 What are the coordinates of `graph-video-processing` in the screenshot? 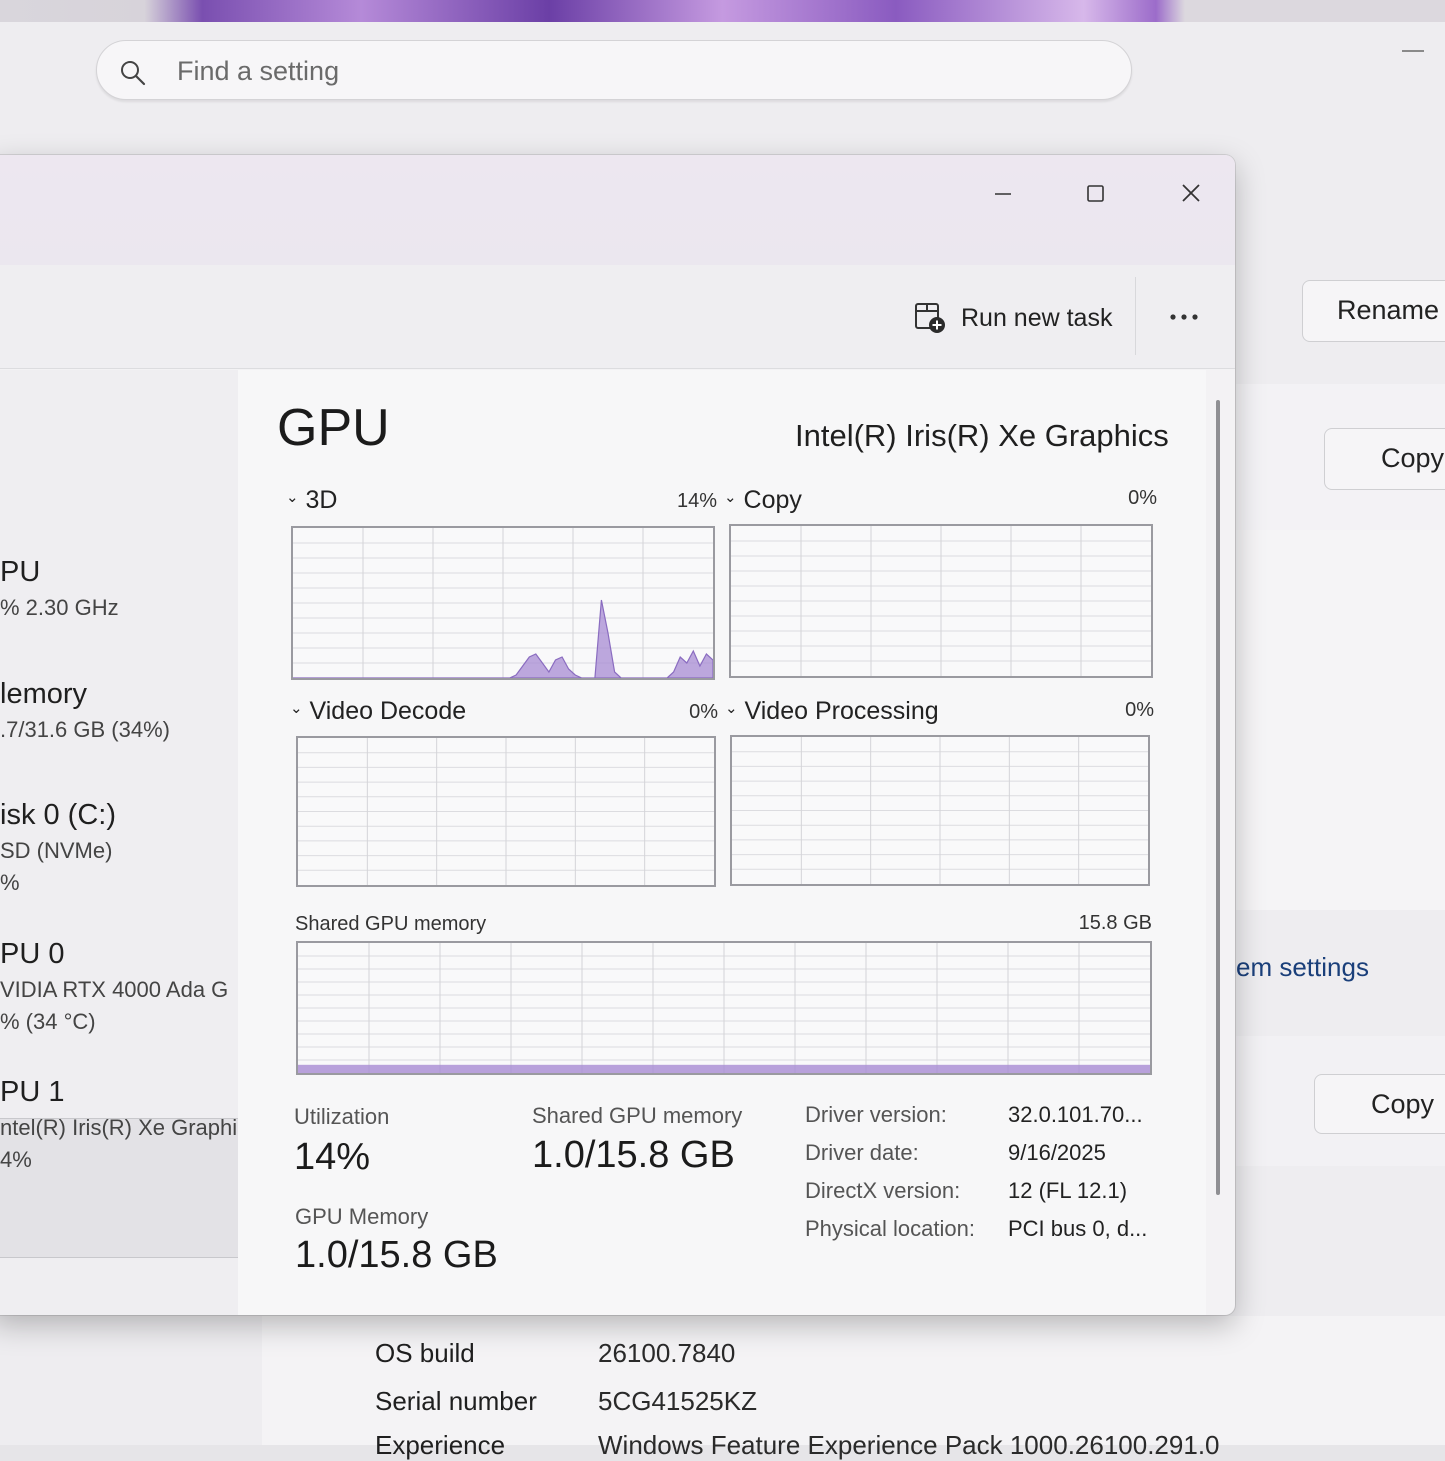 It's located at (940, 810).